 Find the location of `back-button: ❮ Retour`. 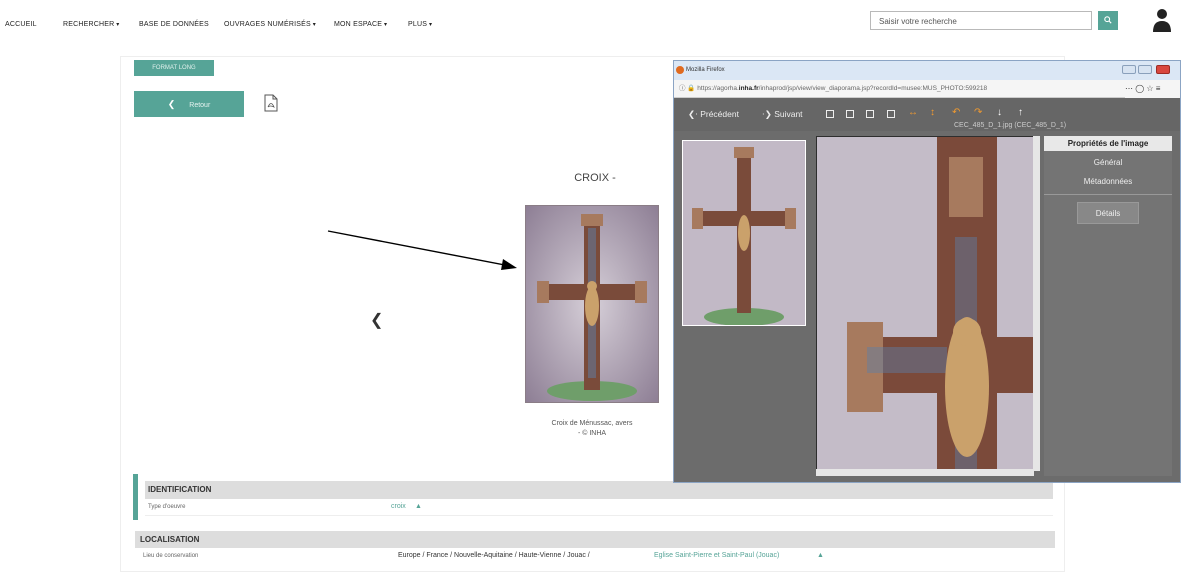

back-button: ❮ Retour is located at coordinates (189, 104).